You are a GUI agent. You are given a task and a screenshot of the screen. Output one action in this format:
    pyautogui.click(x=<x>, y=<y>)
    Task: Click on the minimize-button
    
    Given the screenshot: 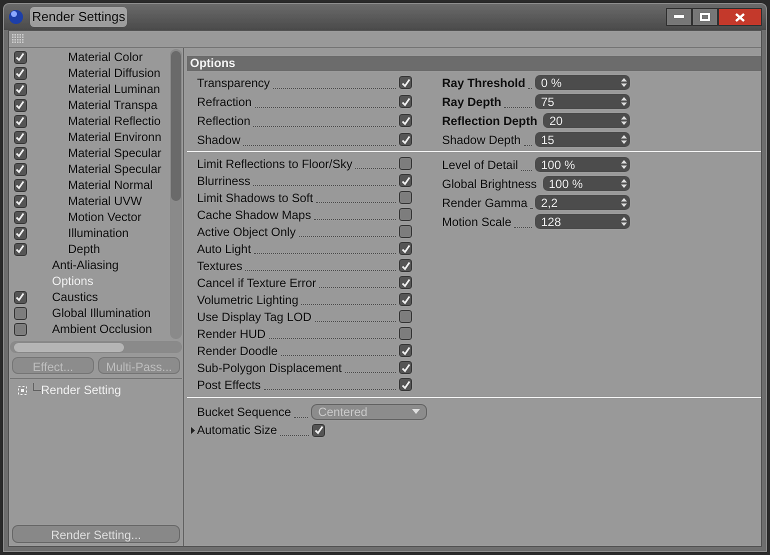 What is the action you would take?
    pyautogui.click(x=679, y=17)
    